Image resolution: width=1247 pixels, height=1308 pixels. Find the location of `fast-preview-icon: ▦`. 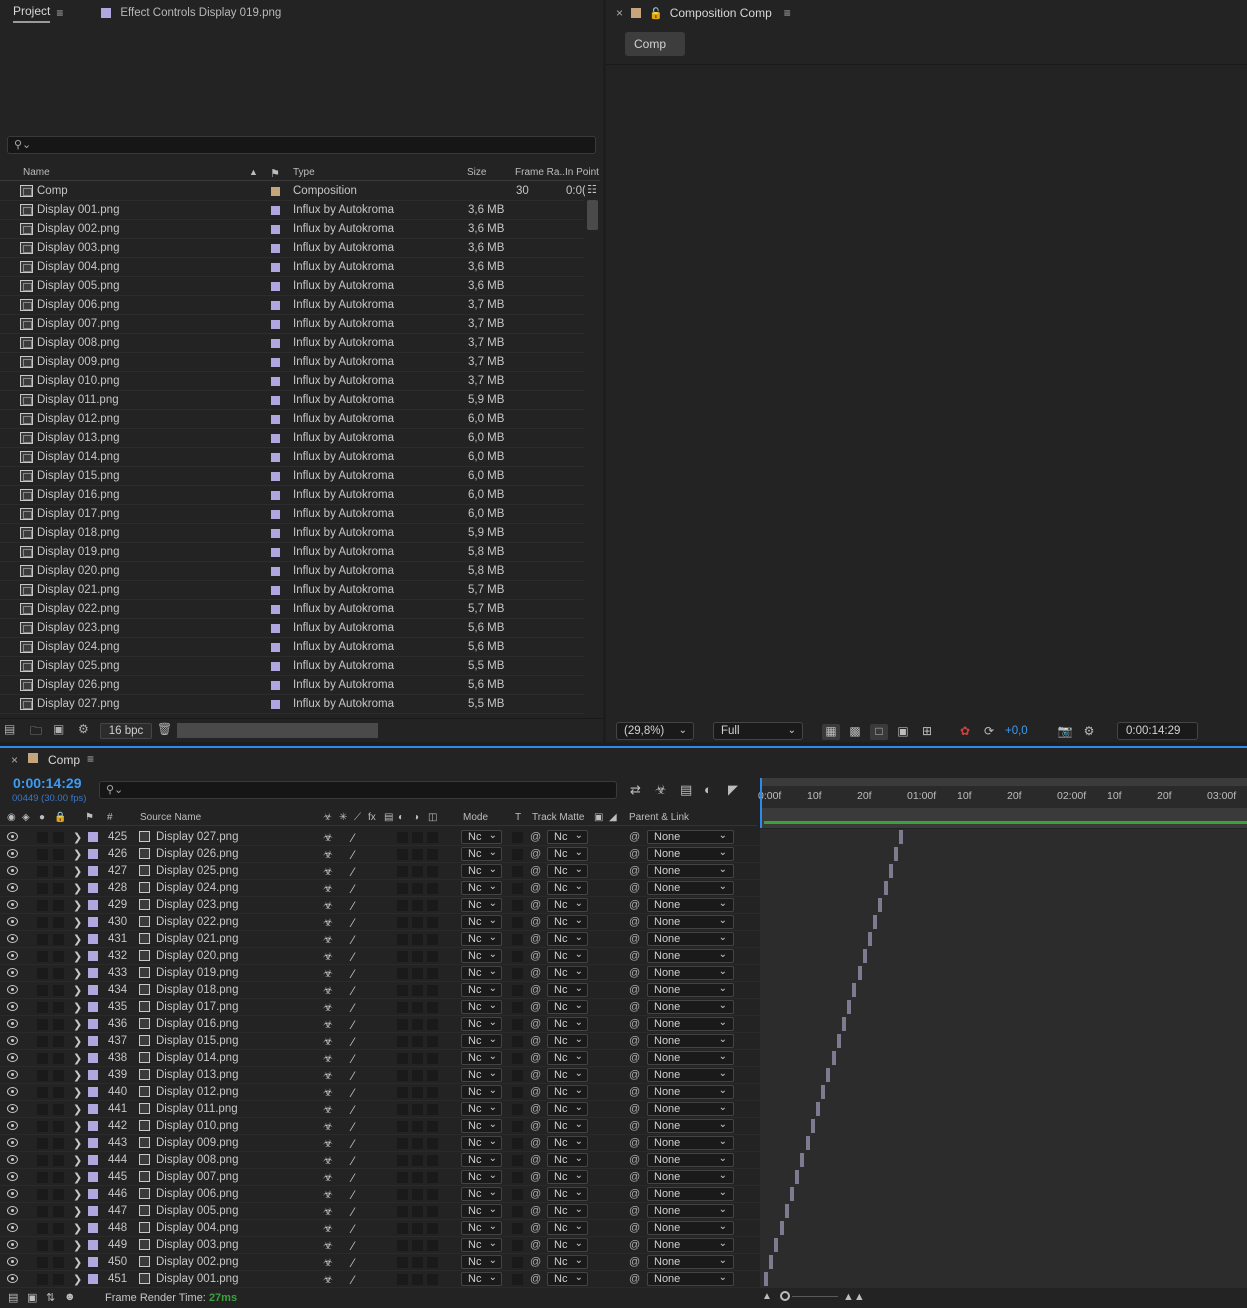

fast-preview-icon: ▦ is located at coordinates (831, 732).